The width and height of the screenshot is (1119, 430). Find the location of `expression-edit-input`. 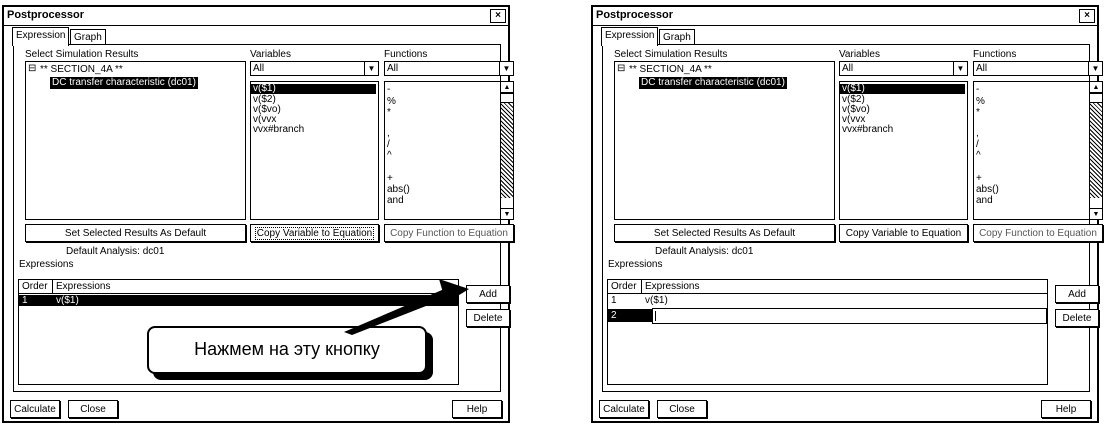

expression-edit-input is located at coordinates (849, 316).